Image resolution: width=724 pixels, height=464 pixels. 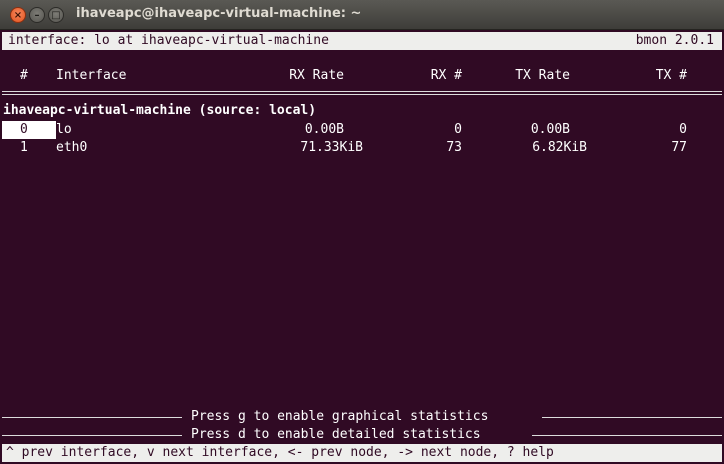 What do you see at coordinates (454, 147) in the screenshot?
I see `row-rx-num: 73` at bounding box center [454, 147].